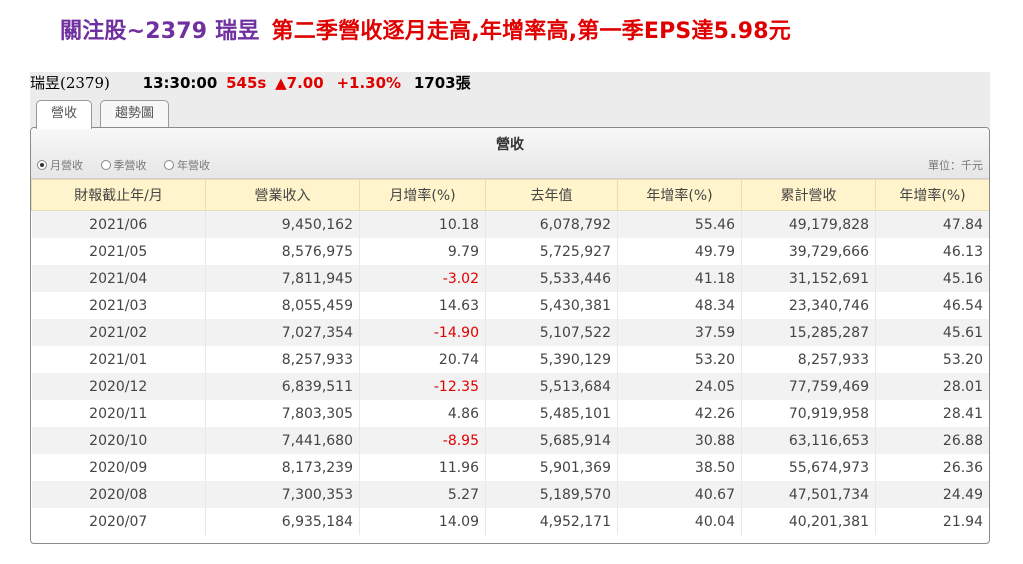 The width and height of the screenshot is (1023, 564). Describe the element at coordinates (808, 467) in the screenshot. I see `cell-cumulative: 55,674,973` at that location.